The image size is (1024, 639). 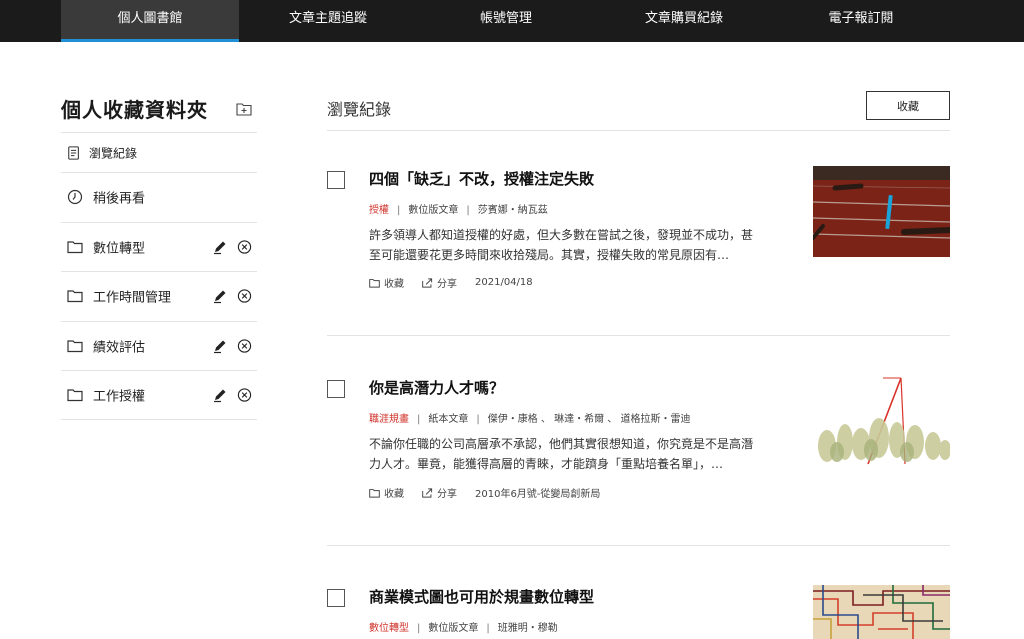 I want to click on sidebar-item-folder-delegation: 工作授權, so click(x=159, y=395).